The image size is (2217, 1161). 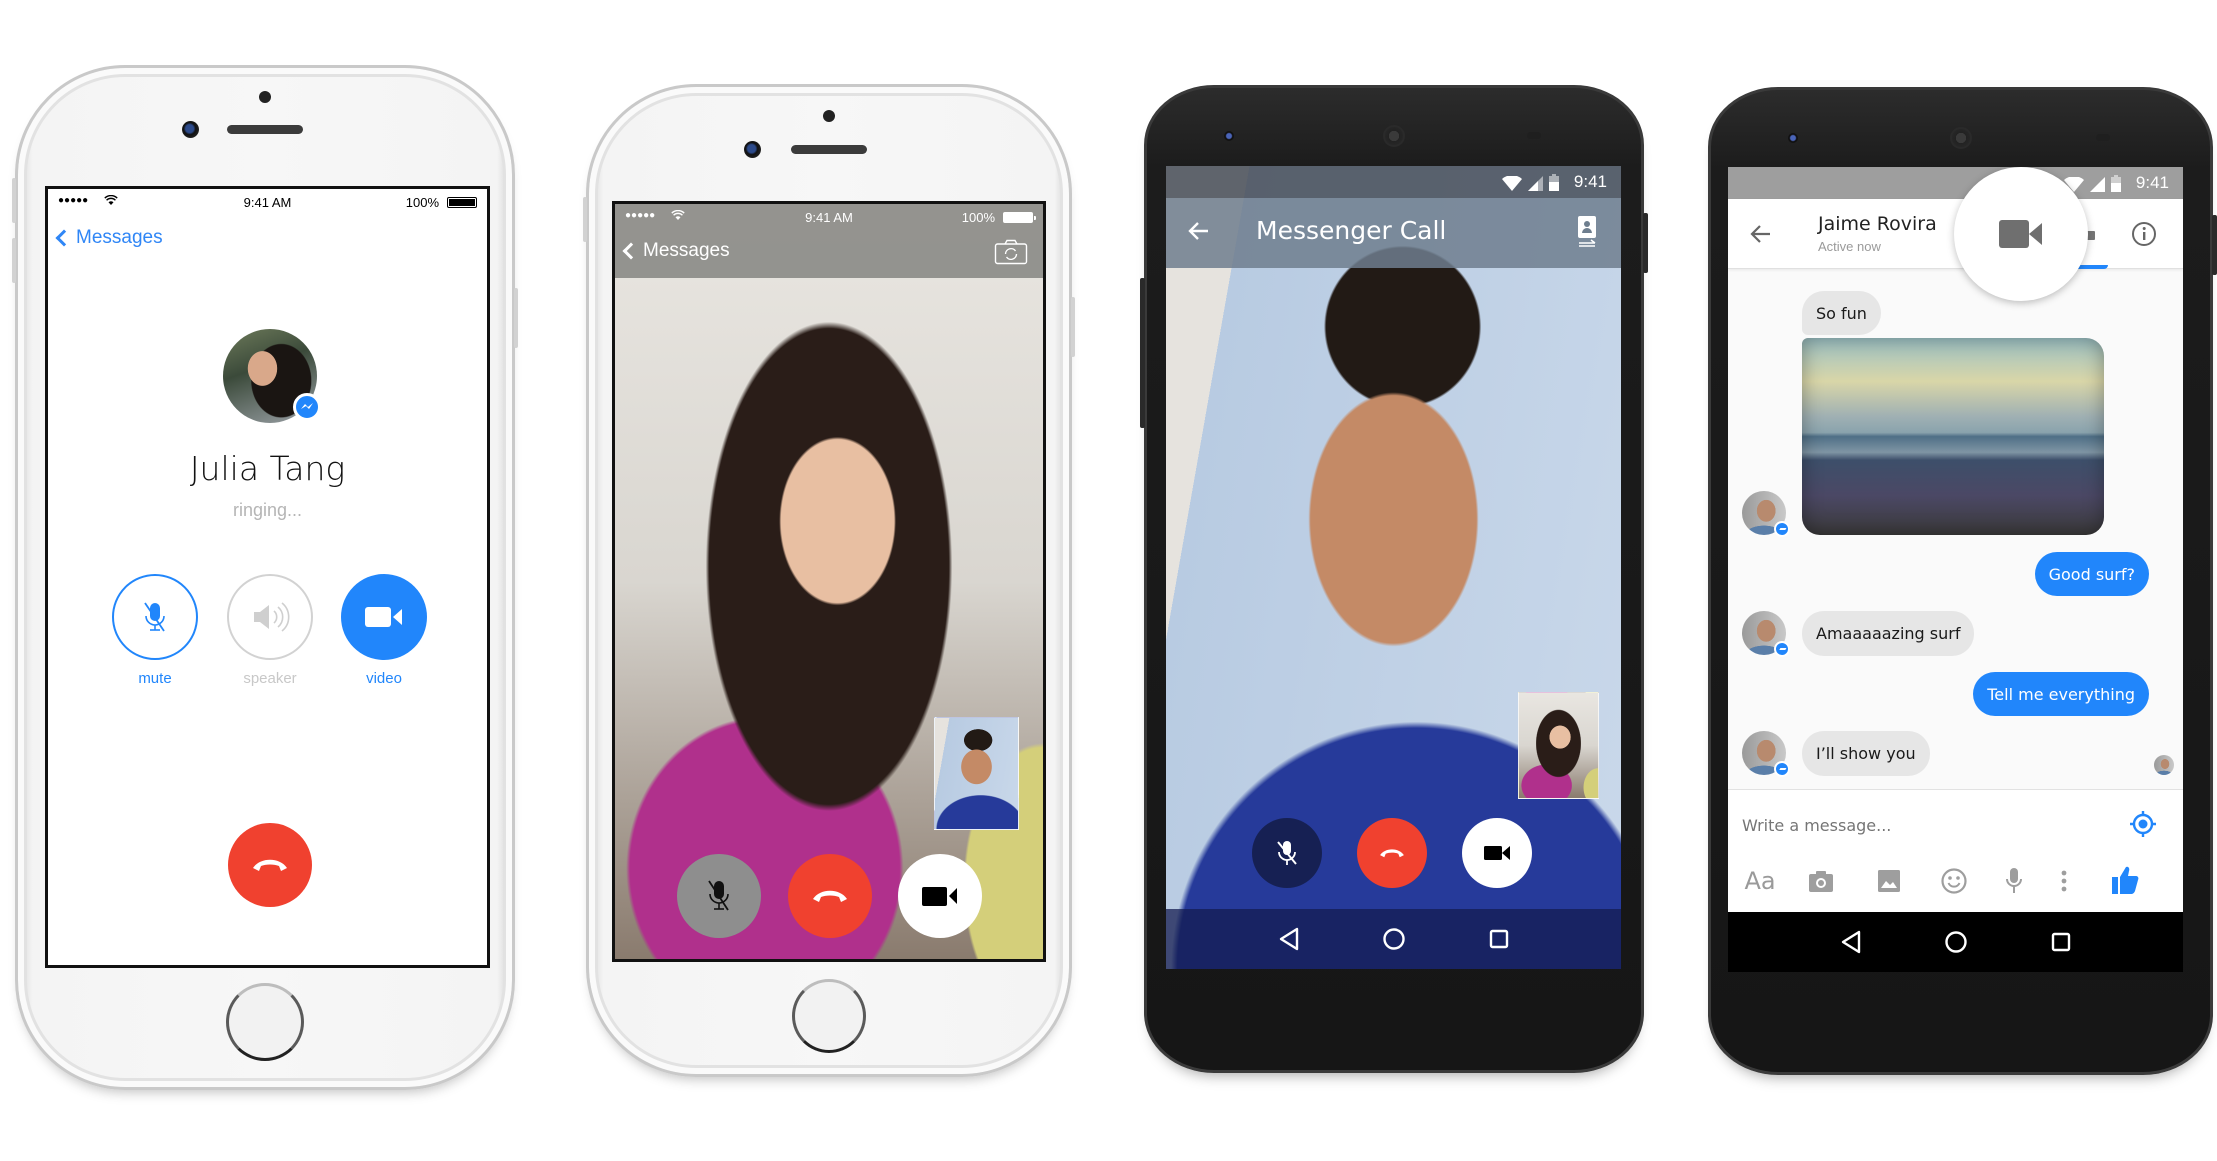 I want to click on home-circle-icon, so click(x=1955, y=942).